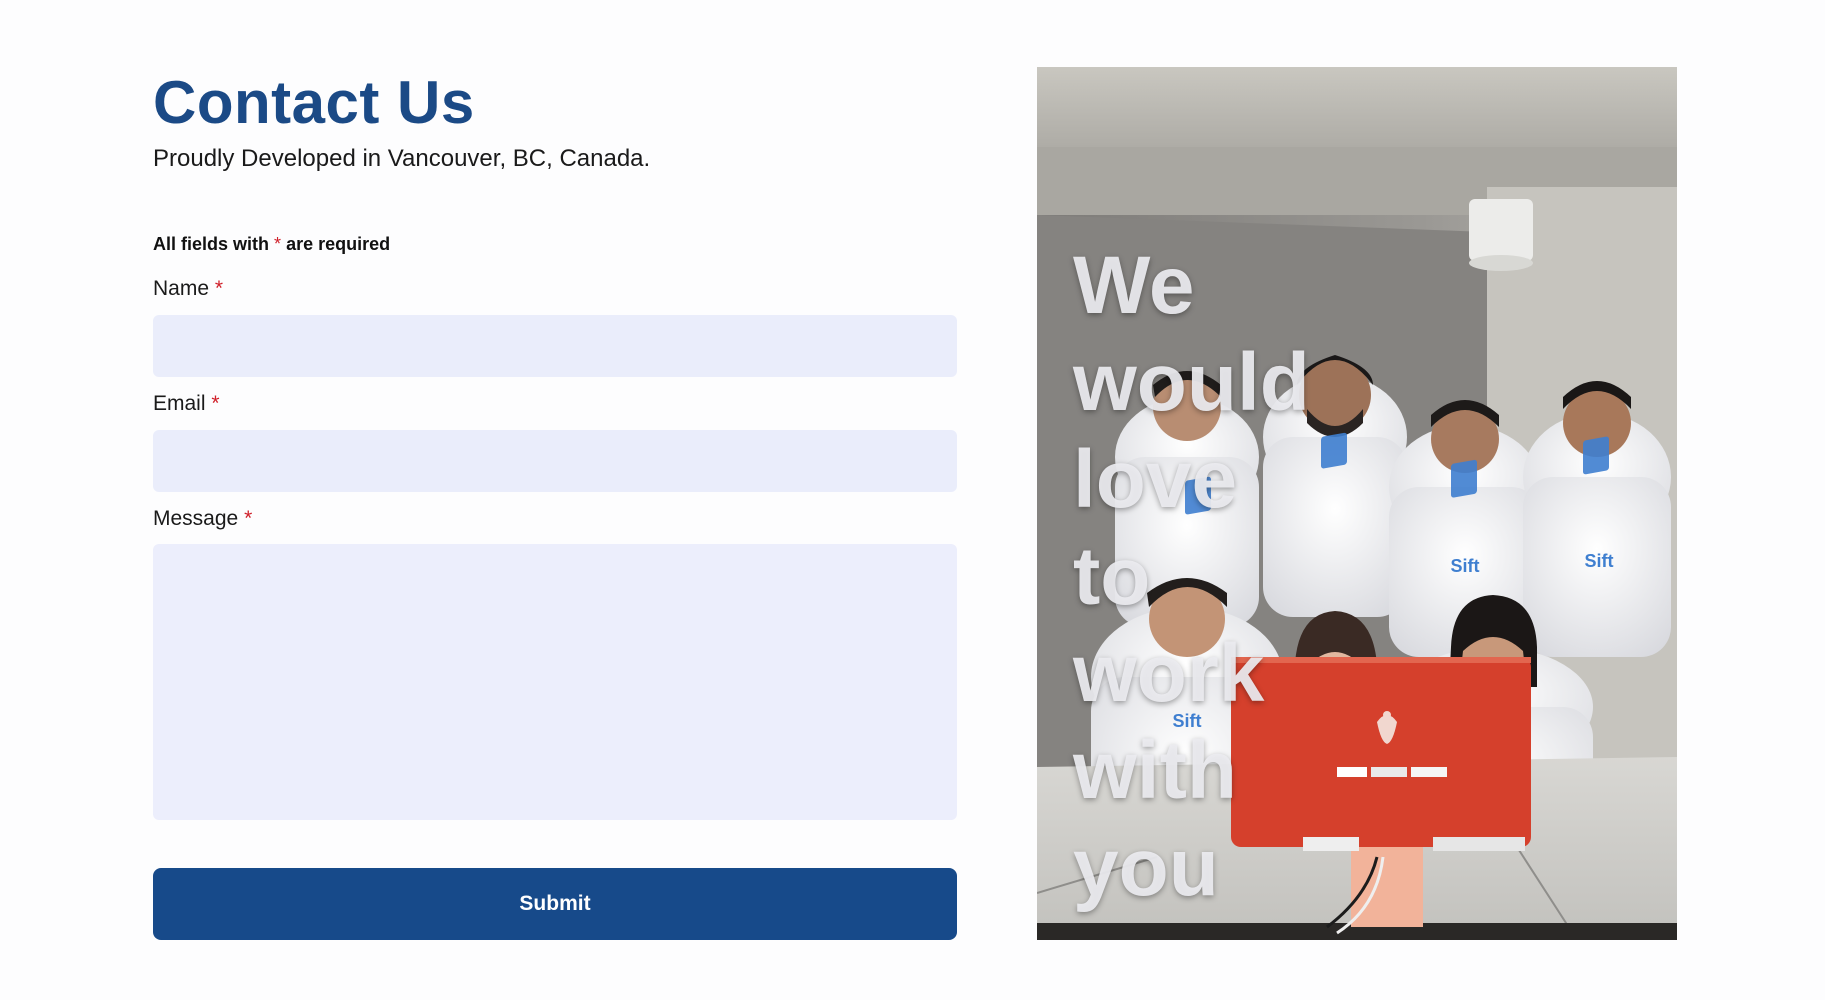  What do you see at coordinates (555, 904) in the screenshot?
I see `submit-button: Submit` at bounding box center [555, 904].